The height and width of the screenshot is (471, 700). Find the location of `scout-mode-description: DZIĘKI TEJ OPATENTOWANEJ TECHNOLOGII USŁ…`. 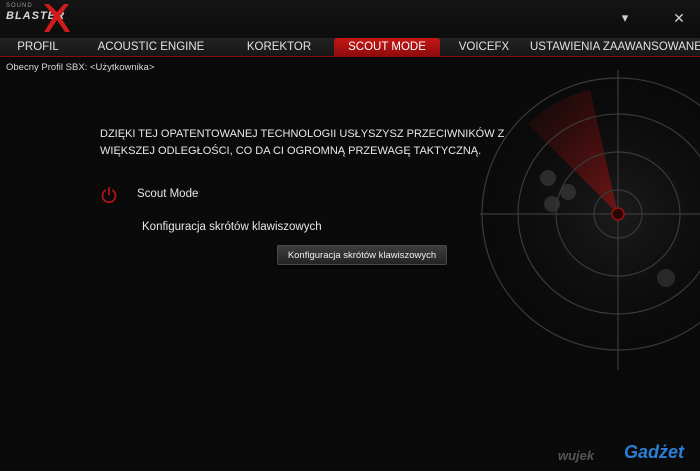

scout-mode-description: DZIĘKI TEJ OPATENTOWANEJ TECHNOLOGII USŁ… is located at coordinates (302, 142).